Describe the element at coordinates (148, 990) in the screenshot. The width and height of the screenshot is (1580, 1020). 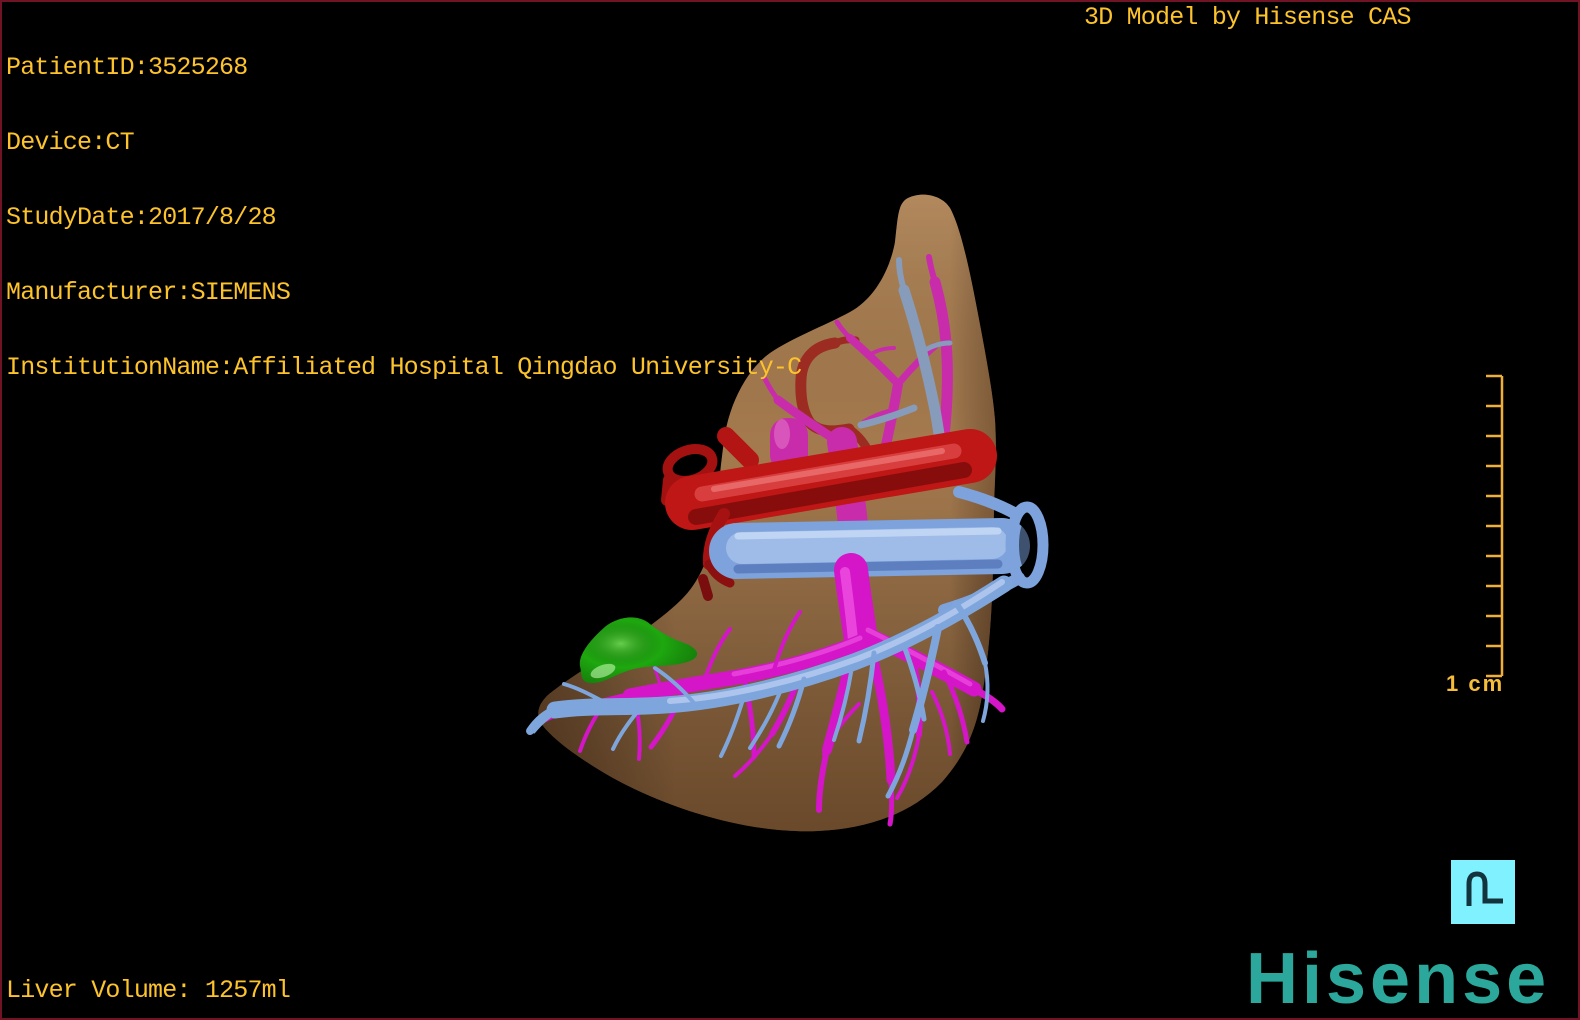
I see `liver-volume-readout: Liver Volume: 1257ml` at that location.